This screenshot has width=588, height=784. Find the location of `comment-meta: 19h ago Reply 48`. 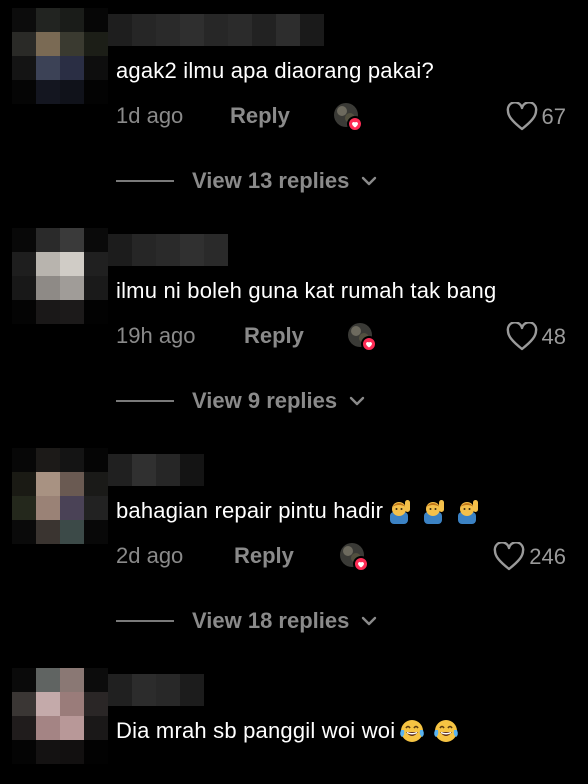

comment-meta: 19h ago Reply 48 is located at coordinates (341, 335).